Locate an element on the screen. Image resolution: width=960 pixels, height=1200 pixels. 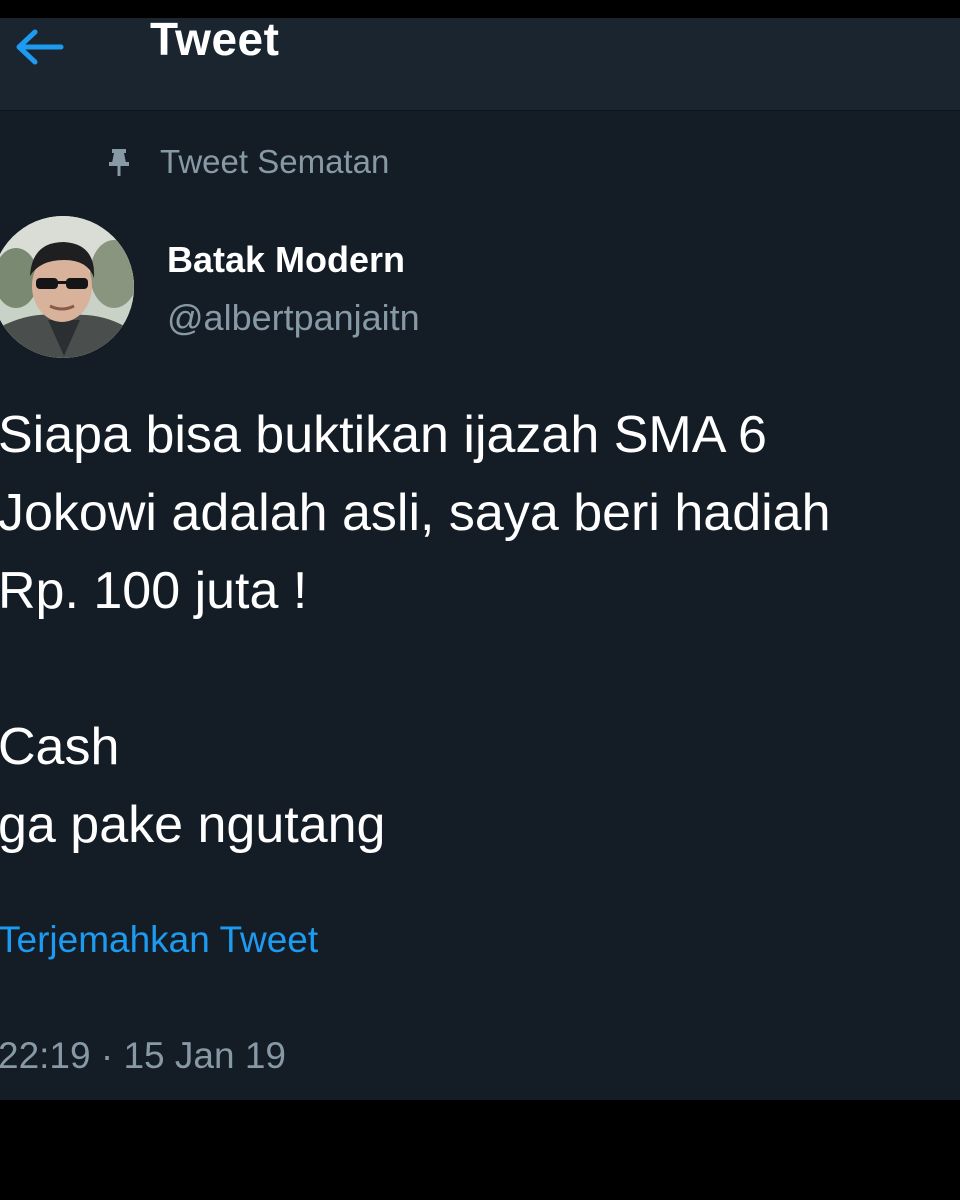
back-button is located at coordinates (39, 47).